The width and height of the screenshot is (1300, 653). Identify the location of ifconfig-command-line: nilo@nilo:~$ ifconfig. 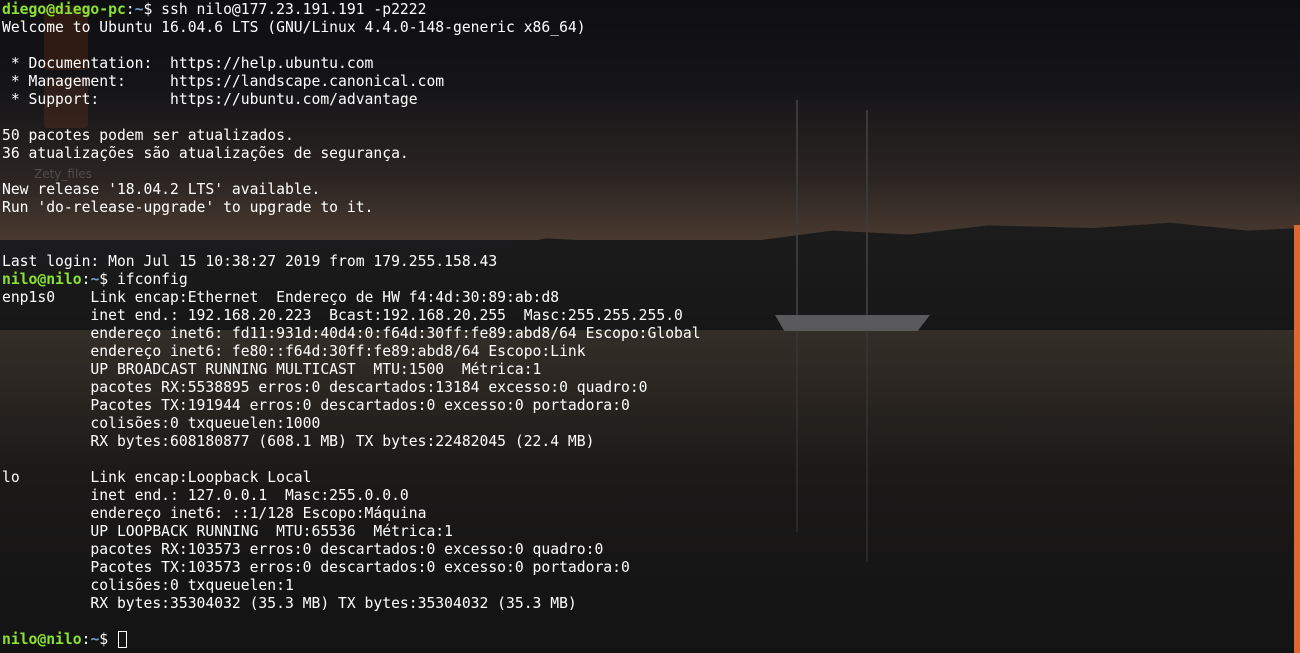
(95, 279).